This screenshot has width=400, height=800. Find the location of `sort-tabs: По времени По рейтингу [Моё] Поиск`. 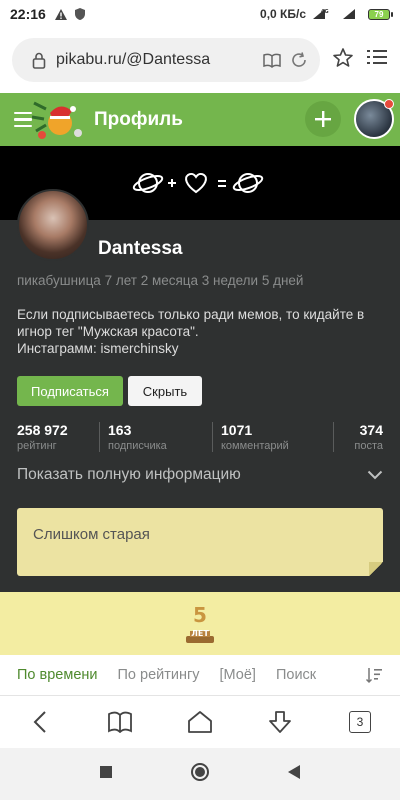

sort-tabs: По времени По рейтингу [Моё] Поиск is located at coordinates (200, 675).